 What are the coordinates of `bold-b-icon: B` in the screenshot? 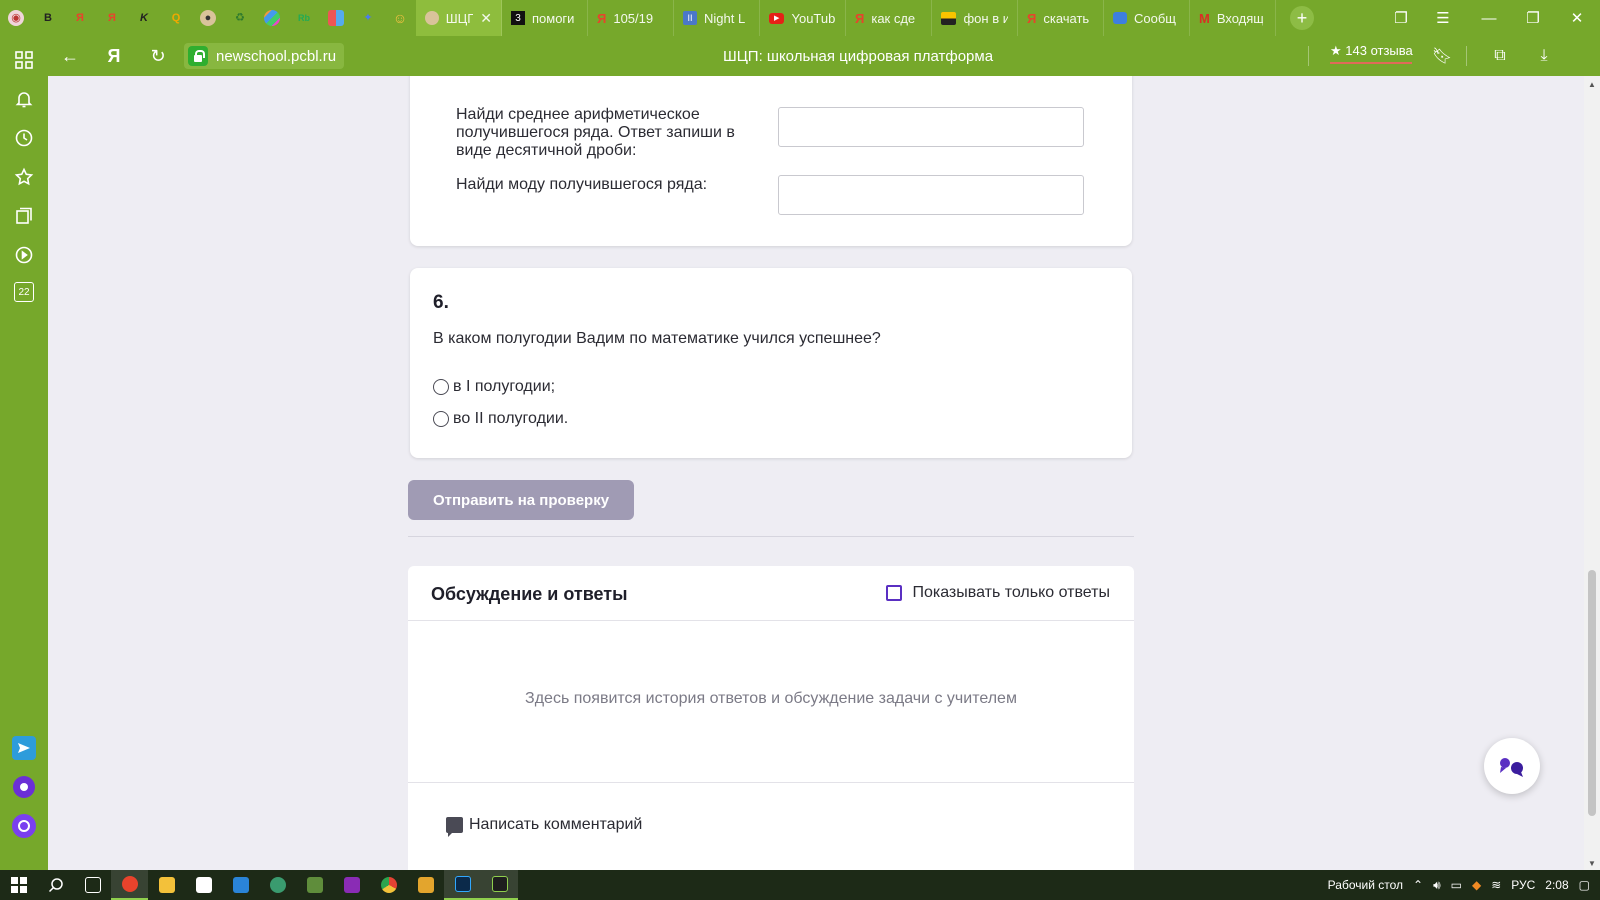 It's located at (48, 18).